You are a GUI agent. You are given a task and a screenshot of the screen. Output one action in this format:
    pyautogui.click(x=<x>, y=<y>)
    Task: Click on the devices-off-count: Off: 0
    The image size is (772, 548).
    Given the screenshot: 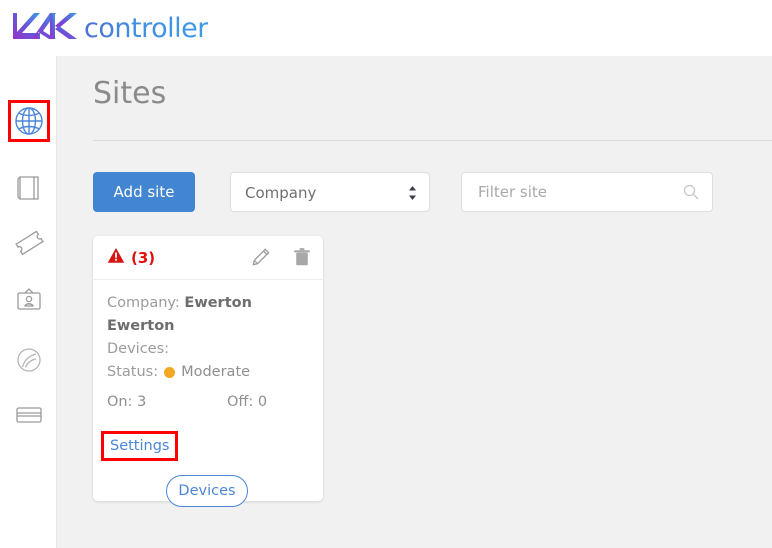 What is the action you would take?
    pyautogui.click(x=247, y=402)
    